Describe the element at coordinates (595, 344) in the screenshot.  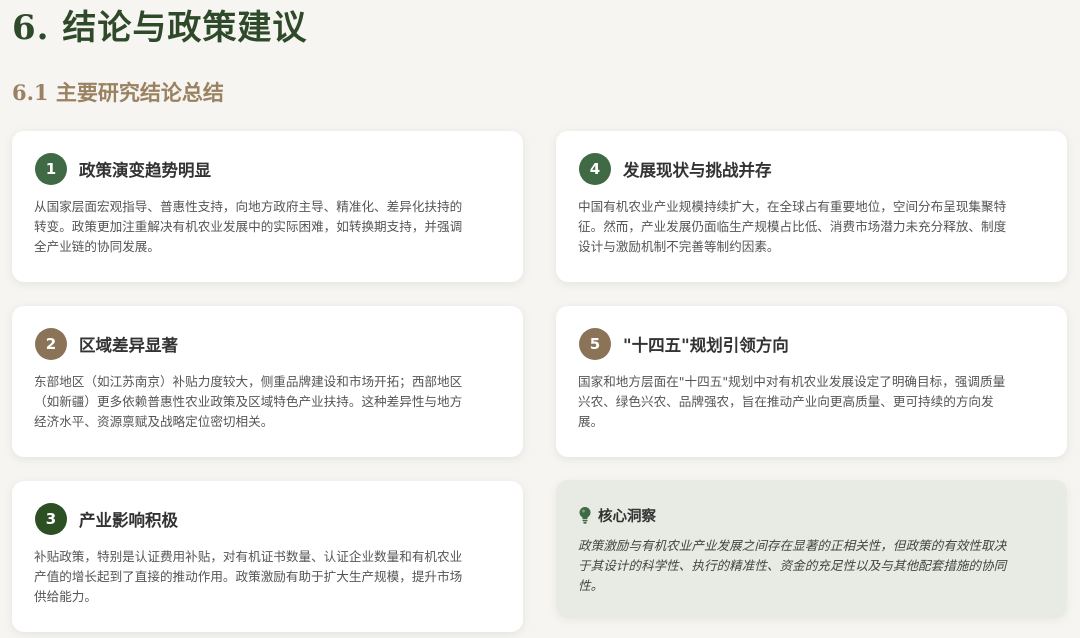
I see `number-badge: 5` at that location.